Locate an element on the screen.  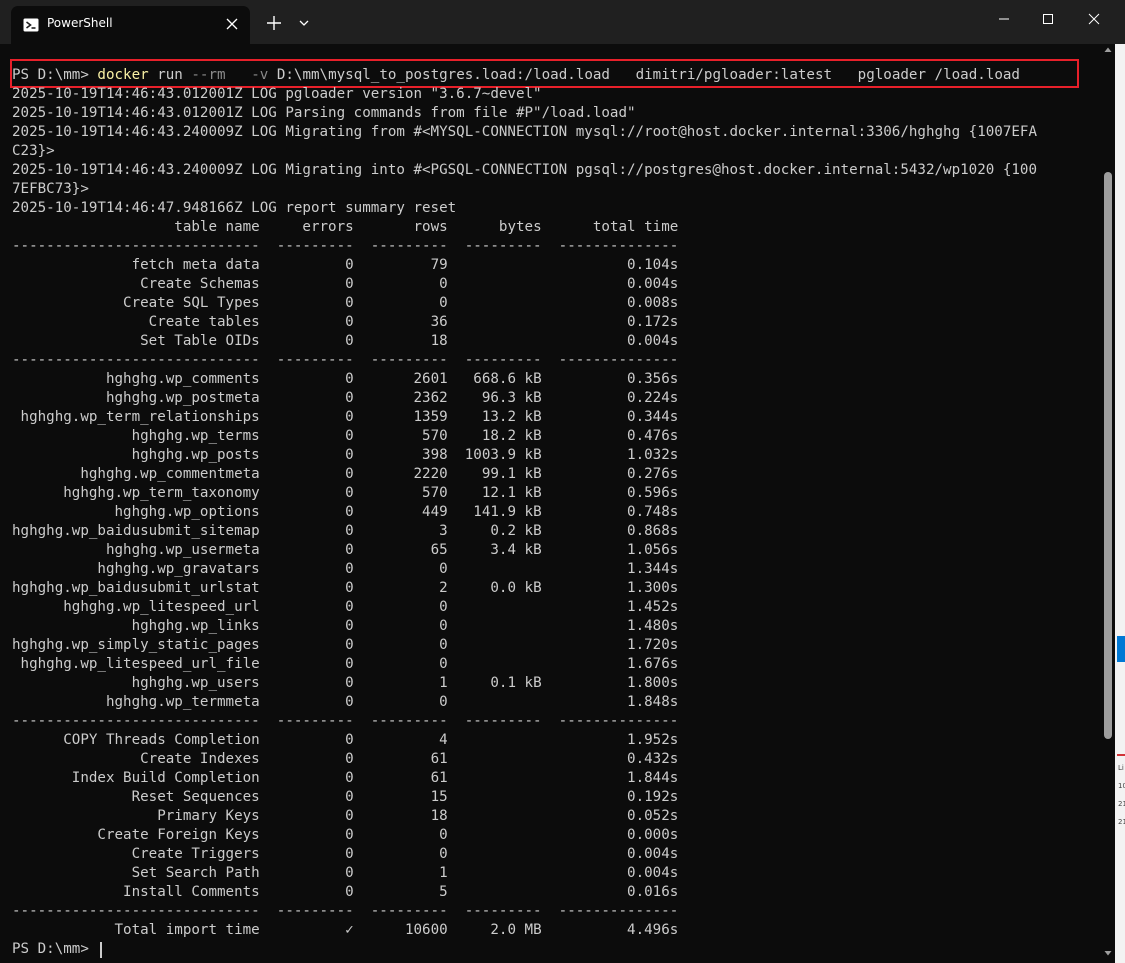
time-cell: 0.004s is located at coordinates (618, 284).